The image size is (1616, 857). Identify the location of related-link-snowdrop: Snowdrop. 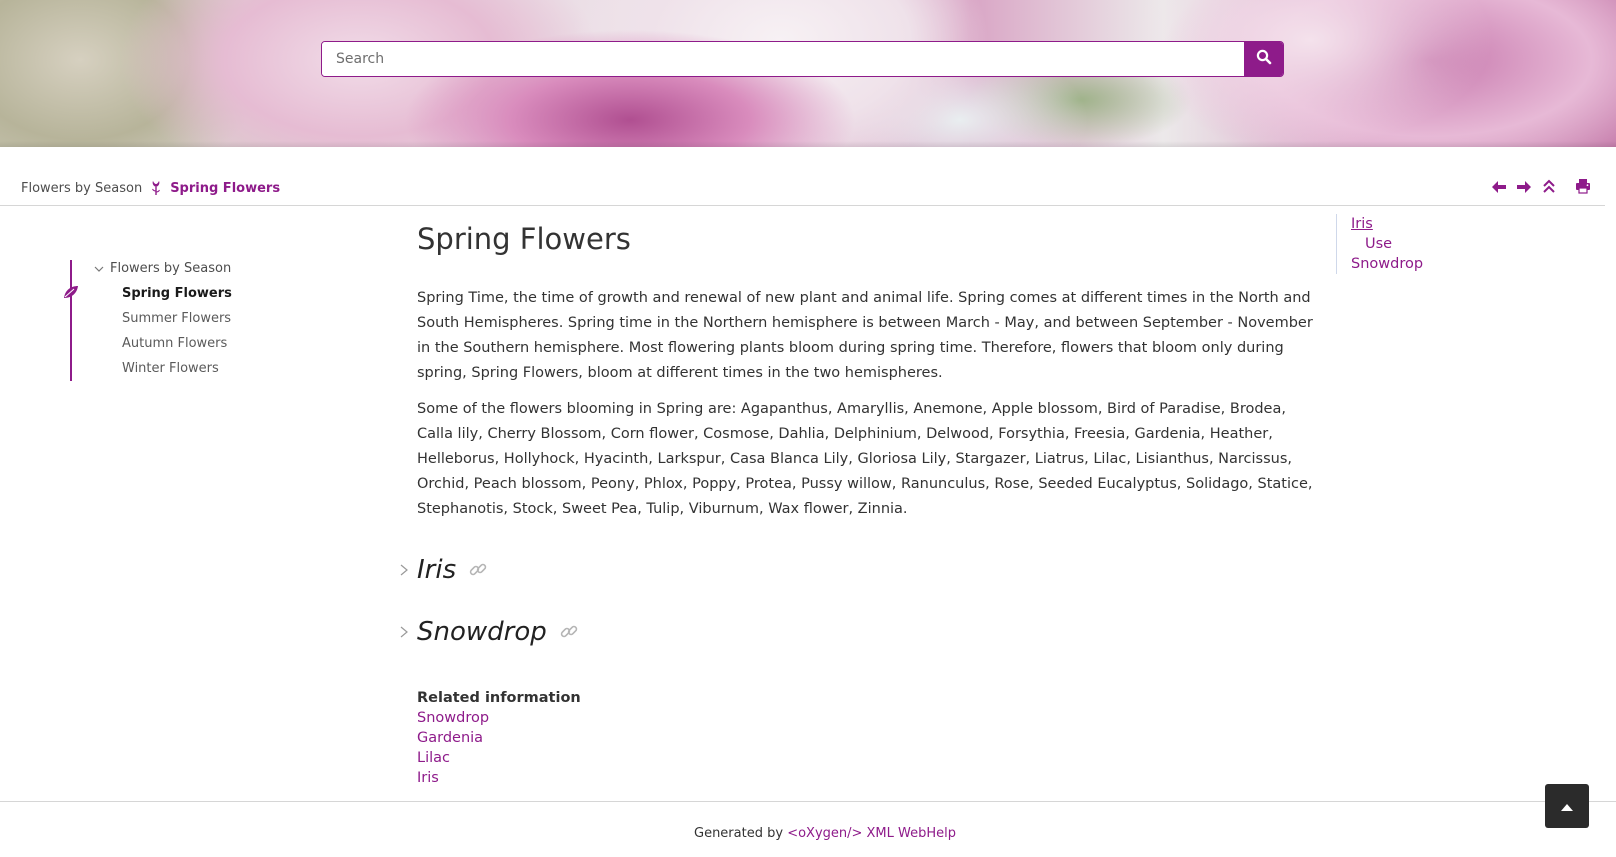
(499, 718).